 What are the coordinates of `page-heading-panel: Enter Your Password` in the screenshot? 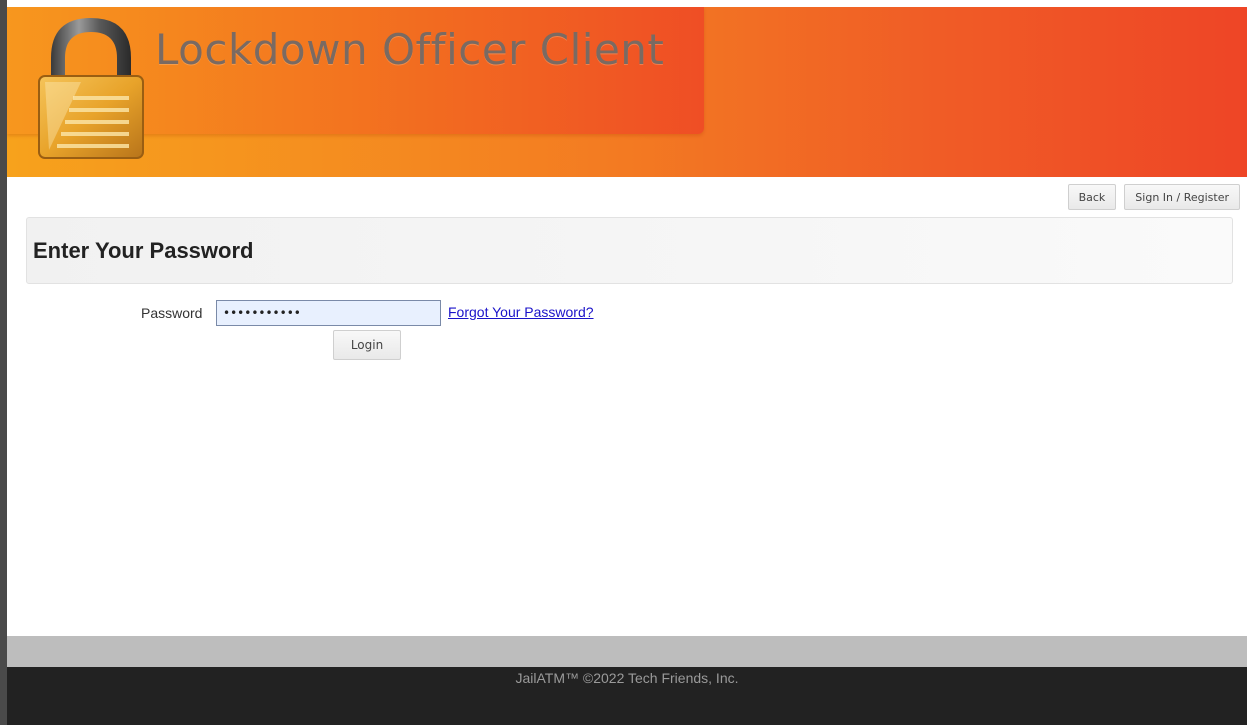 It's located at (629, 250).